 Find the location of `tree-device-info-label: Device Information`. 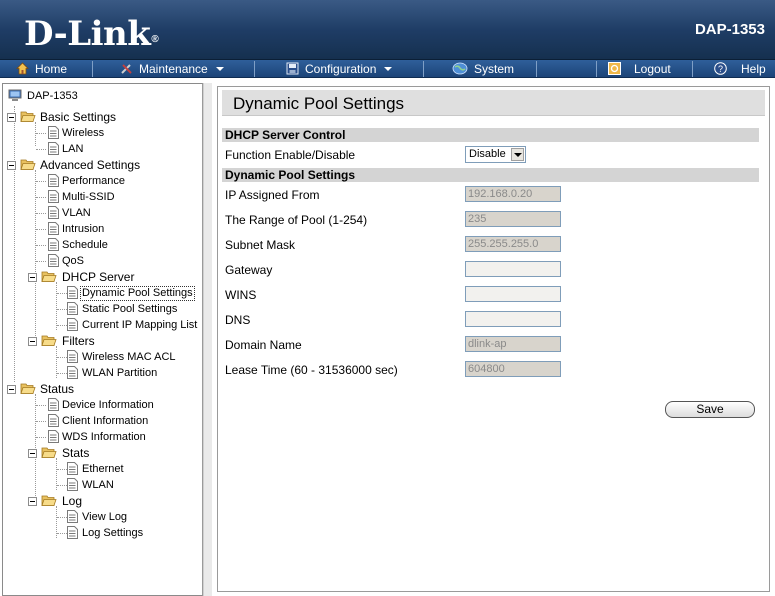

tree-device-info-label: Device Information is located at coordinates (108, 405).